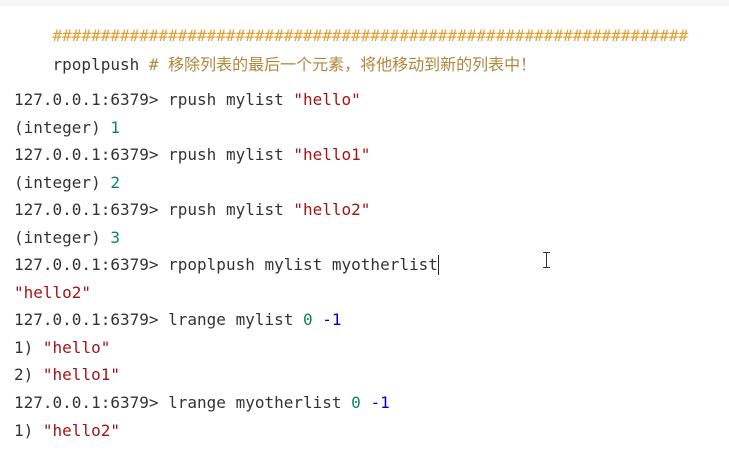 This screenshot has width=729, height=460. What do you see at coordinates (81, 430) in the screenshot?
I see `list-value: "hello2"` at bounding box center [81, 430].